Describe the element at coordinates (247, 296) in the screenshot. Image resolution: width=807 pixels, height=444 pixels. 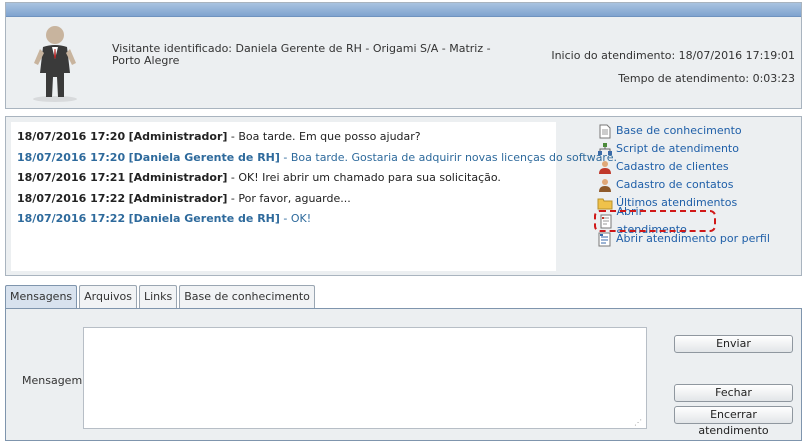
I see `tab-base-de-conhecimento: Base de conhecimento` at that location.